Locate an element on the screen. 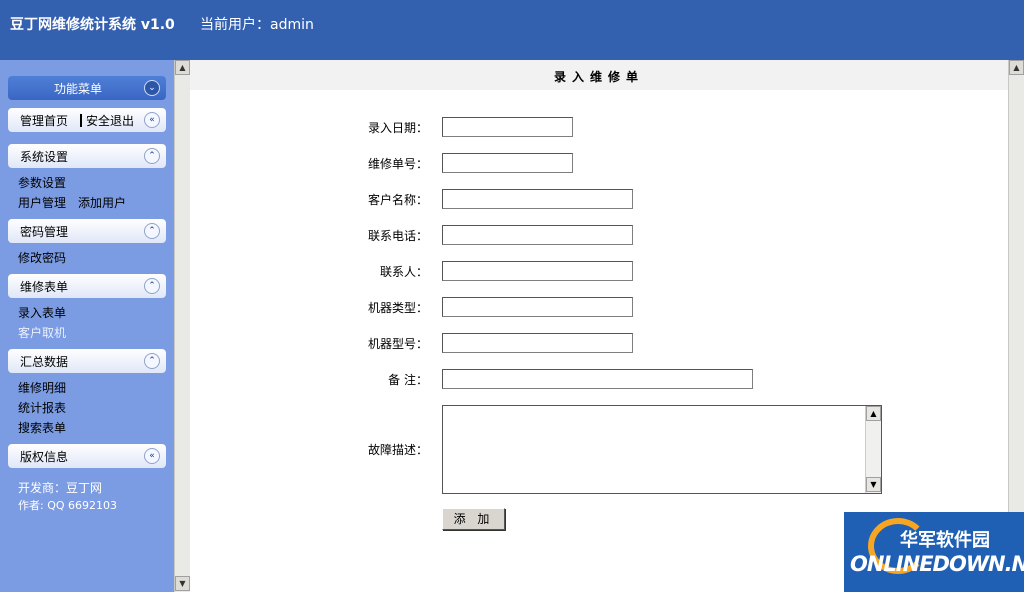  machine-model-input is located at coordinates (537, 343).